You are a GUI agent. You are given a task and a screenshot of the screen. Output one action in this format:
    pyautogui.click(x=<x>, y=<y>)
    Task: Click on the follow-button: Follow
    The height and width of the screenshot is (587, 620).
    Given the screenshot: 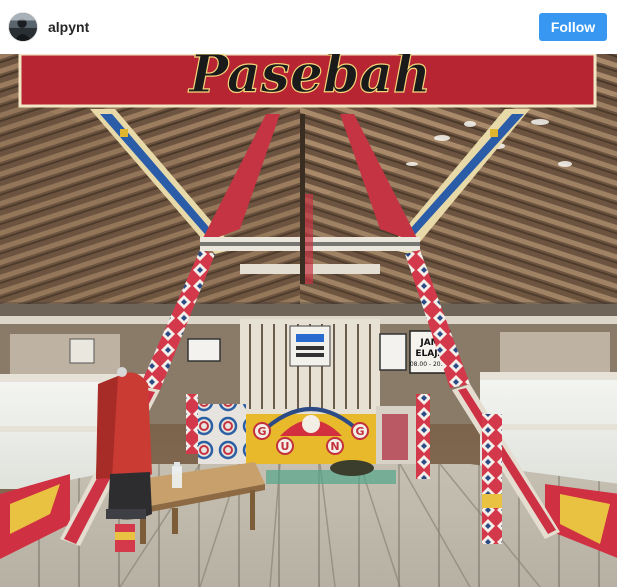 What is the action you would take?
    pyautogui.click(x=573, y=27)
    